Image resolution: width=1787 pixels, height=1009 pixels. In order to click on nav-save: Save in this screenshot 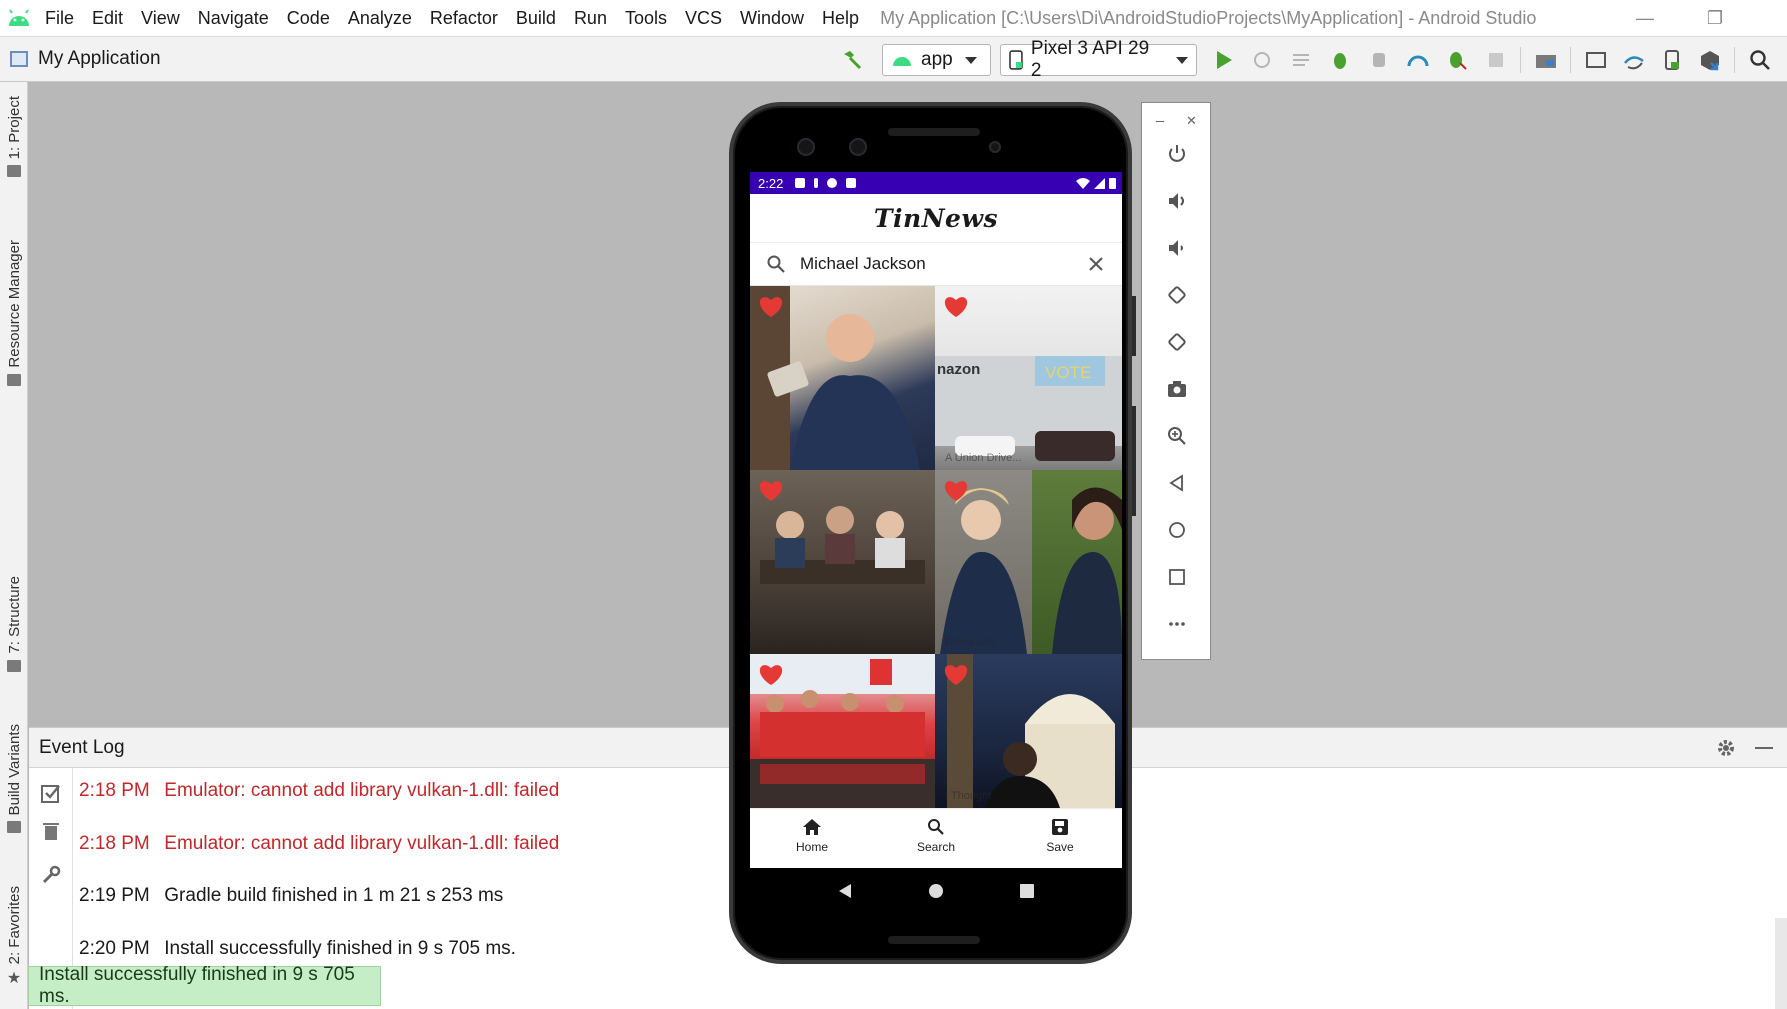, I will do `click(1060, 835)`.